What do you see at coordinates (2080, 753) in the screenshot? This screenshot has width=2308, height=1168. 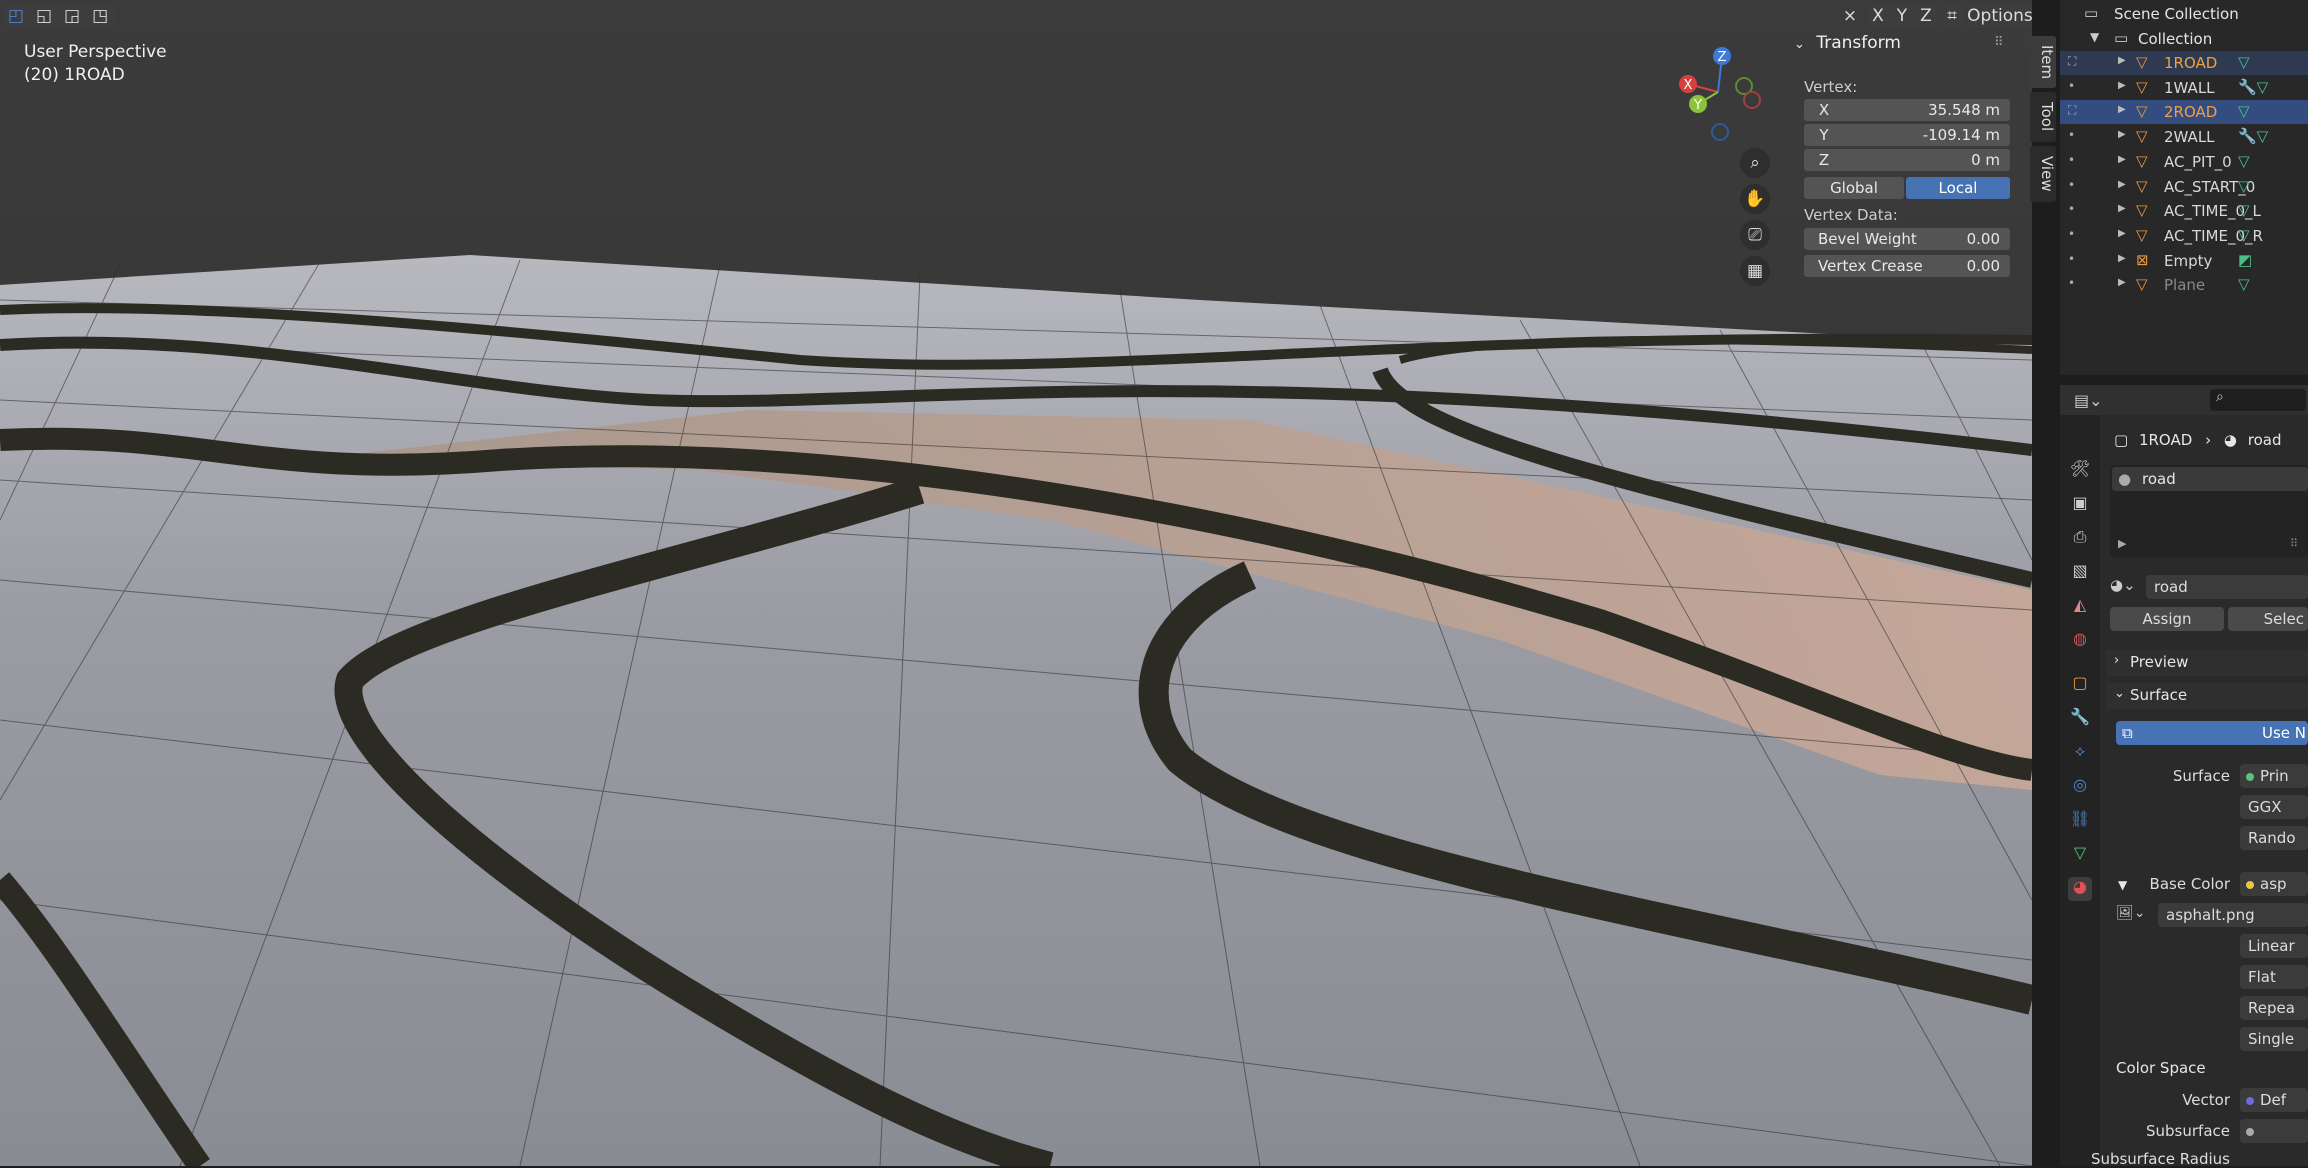 I see `particles-tab-icon: ⟡` at bounding box center [2080, 753].